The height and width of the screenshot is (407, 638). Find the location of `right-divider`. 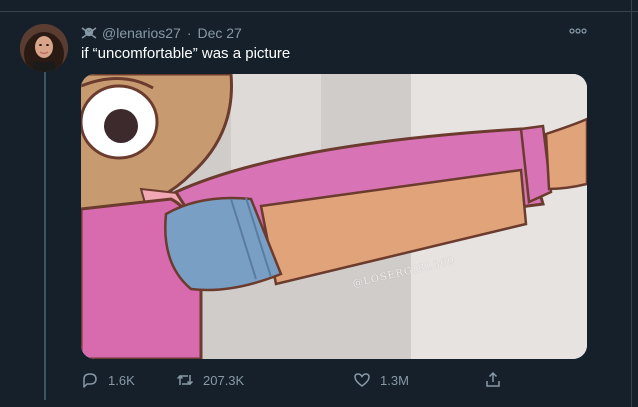

right-divider is located at coordinates (631, 203).